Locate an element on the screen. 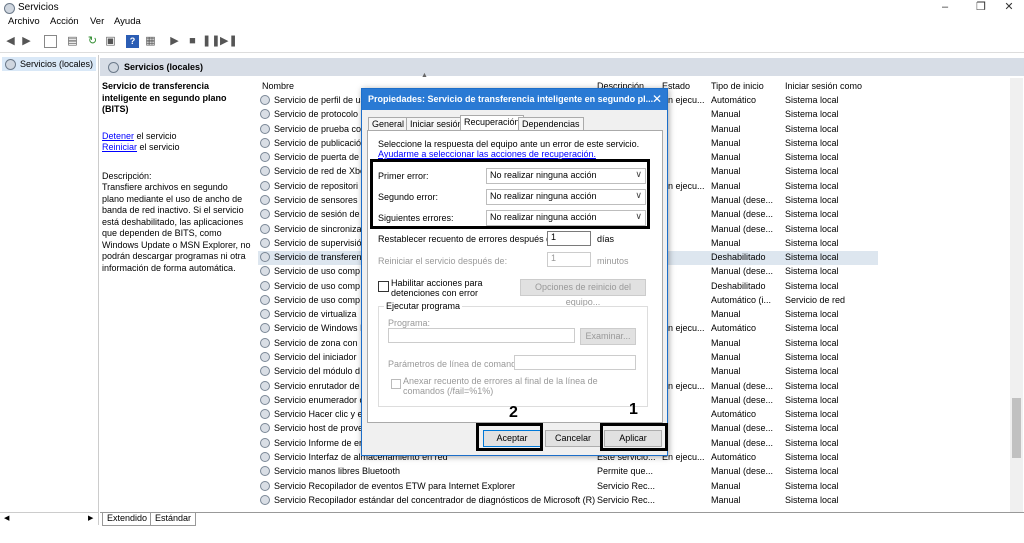 This screenshot has width=1024, height=543. restart-service-link: Reiniciar is located at coordinates (119, 147).